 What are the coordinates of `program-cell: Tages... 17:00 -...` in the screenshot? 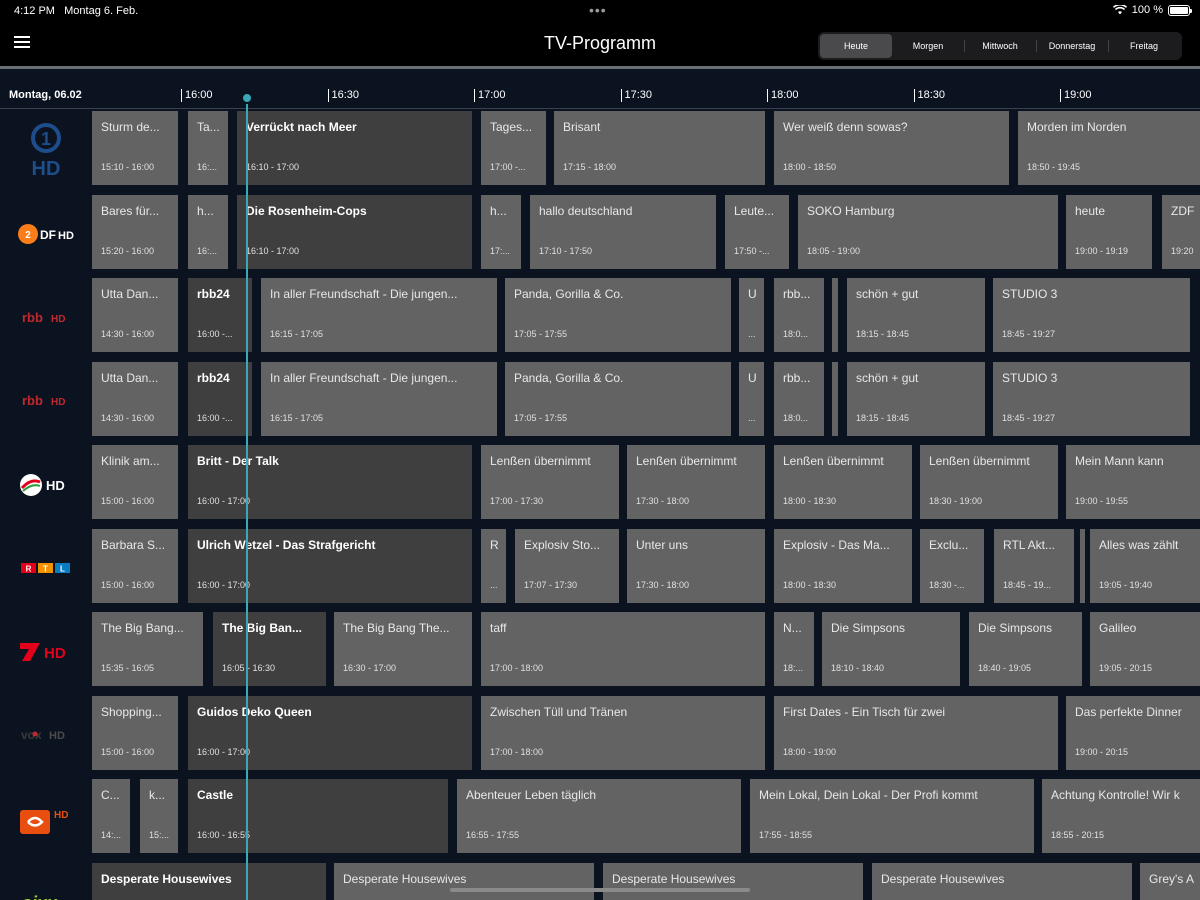 It's located at (513, 148).